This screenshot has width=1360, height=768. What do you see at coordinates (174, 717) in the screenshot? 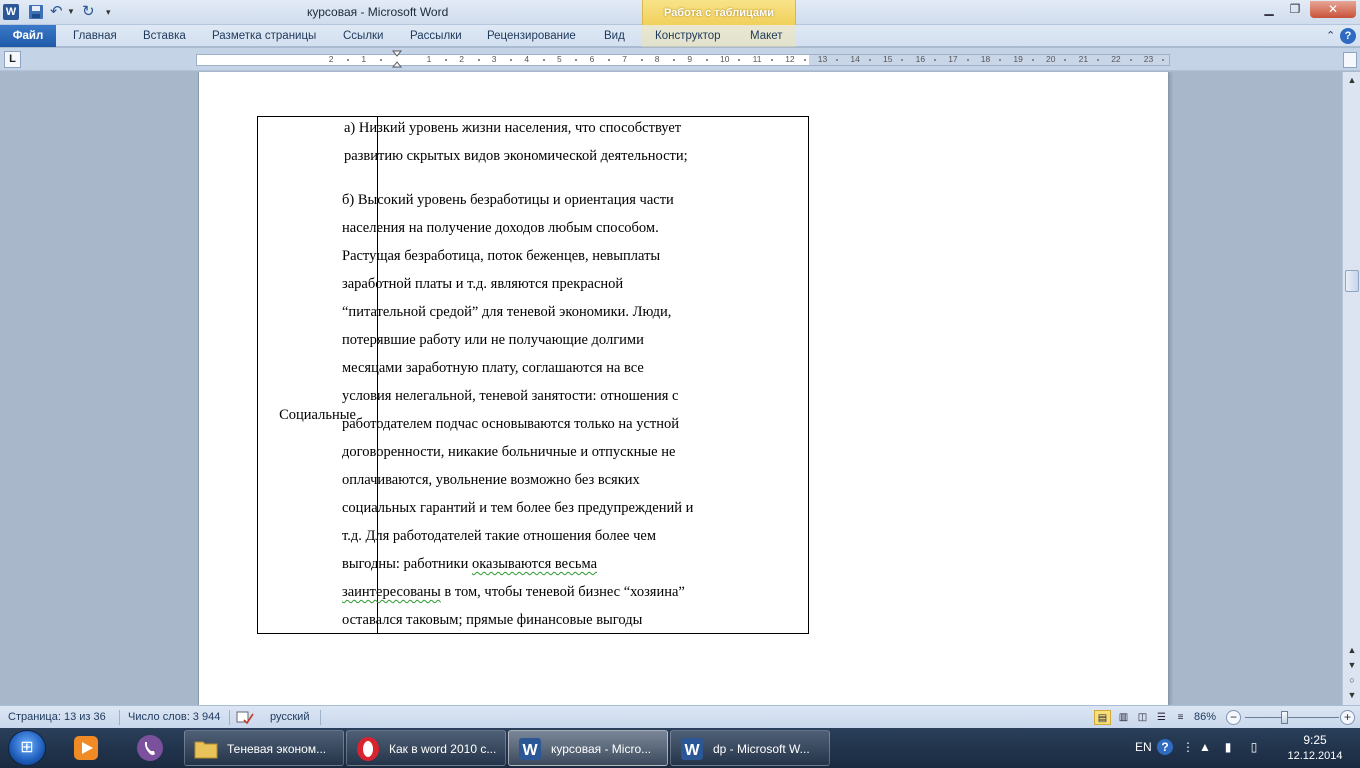
I see `word-count: Число слов: 3 944` at bounding box center [174, 717].